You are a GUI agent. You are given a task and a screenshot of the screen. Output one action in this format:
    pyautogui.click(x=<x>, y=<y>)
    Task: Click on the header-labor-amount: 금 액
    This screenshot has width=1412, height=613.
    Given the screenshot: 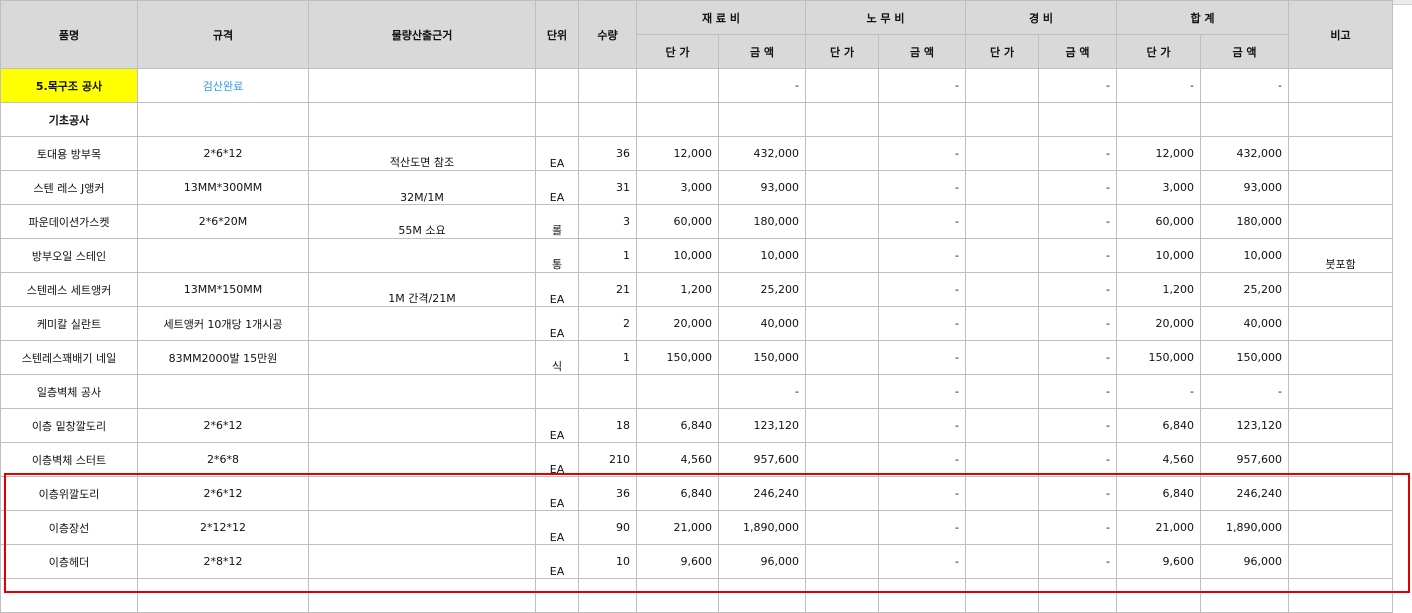 What is the action you would take?
    pyautogui.click(x=922, y=51)
    